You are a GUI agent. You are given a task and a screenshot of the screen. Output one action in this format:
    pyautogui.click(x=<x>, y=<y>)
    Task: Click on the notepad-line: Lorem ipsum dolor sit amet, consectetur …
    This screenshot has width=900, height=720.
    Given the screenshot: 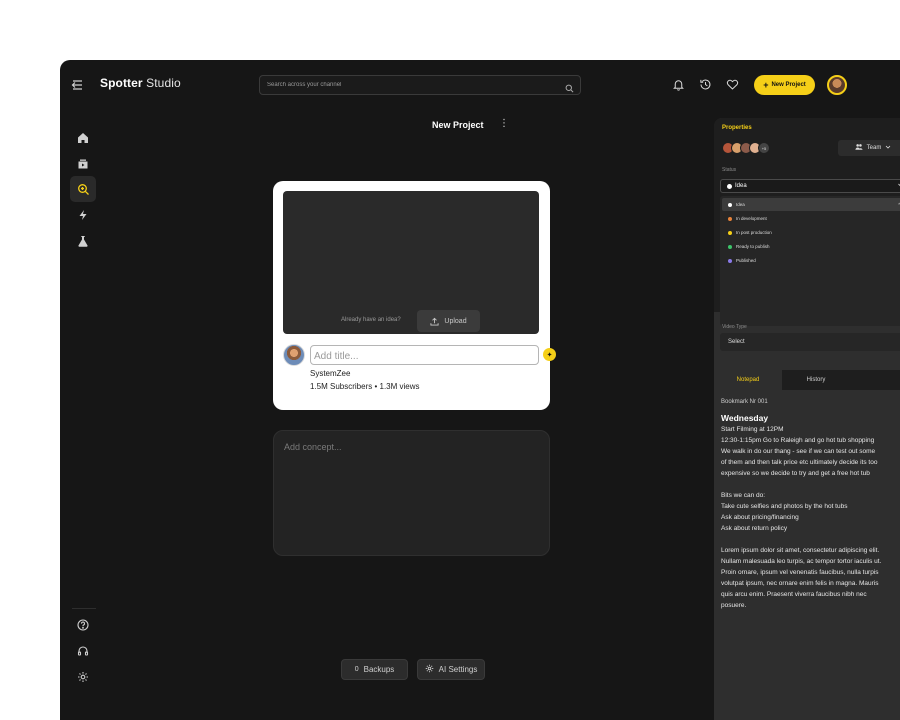 What is the action you would take?
    pyautogui.click(x=800, y=550)
    